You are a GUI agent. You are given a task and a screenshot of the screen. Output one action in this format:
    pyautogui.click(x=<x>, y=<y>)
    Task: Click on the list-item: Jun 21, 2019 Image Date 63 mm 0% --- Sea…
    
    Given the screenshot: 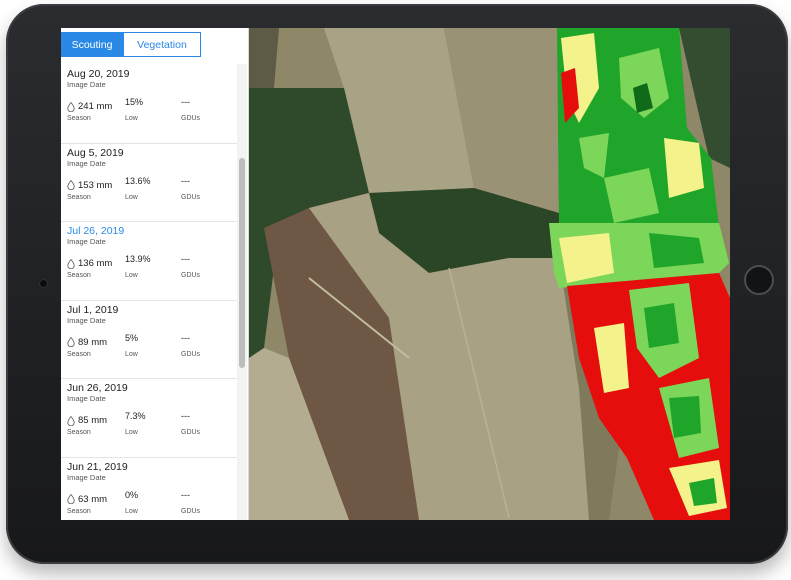 What is the action you would take?
    pyautogui.click(x=149, y=489)
    